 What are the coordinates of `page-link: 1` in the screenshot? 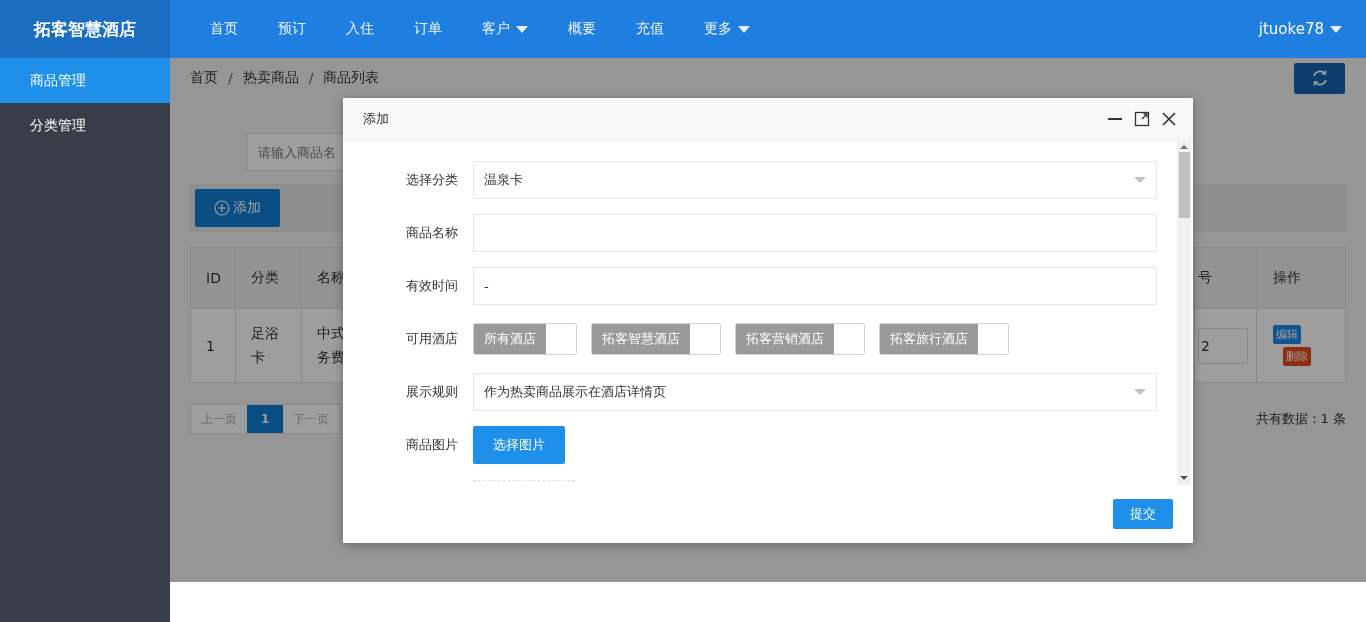 It's located at (265, 419).